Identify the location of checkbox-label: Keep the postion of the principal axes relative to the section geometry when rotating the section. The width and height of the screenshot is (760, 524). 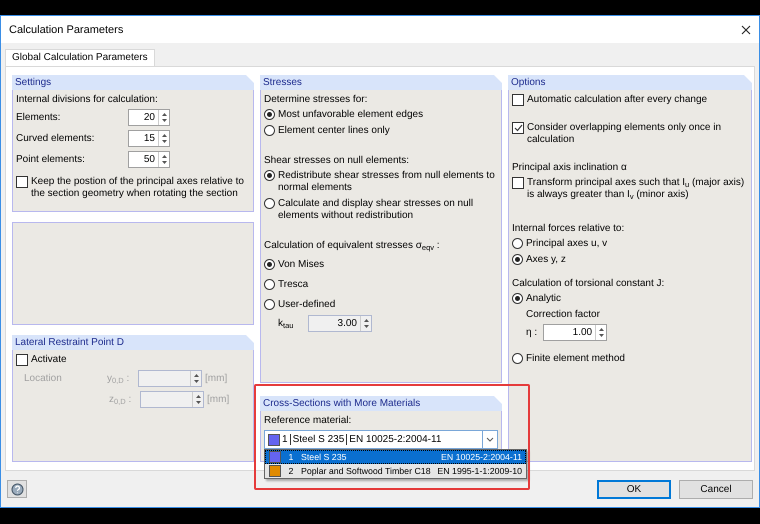
(138, 188).